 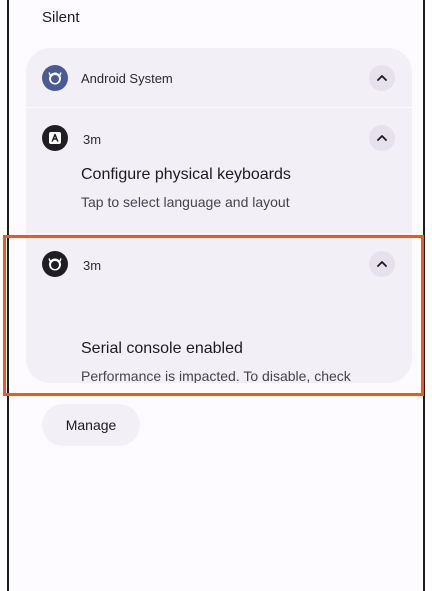 I want to click on notification-title: Configure physical keyboards, so click(x=186, y=174).